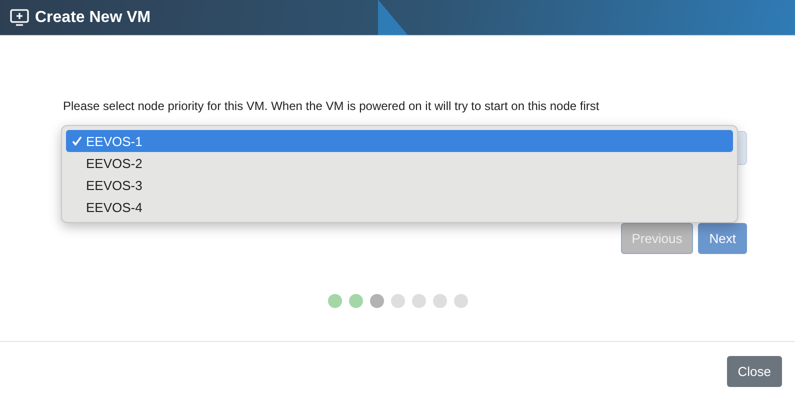  I want to click on dropdown-option: EEVOS-4, so click(399, 207).